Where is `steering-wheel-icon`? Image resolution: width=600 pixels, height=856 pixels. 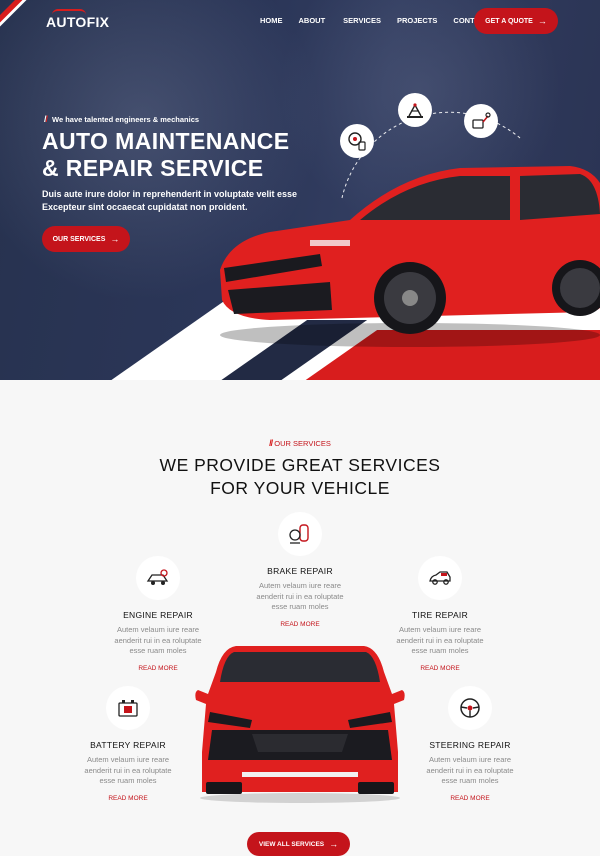
steering-wheel-icon is located at coordinates (470, 708).